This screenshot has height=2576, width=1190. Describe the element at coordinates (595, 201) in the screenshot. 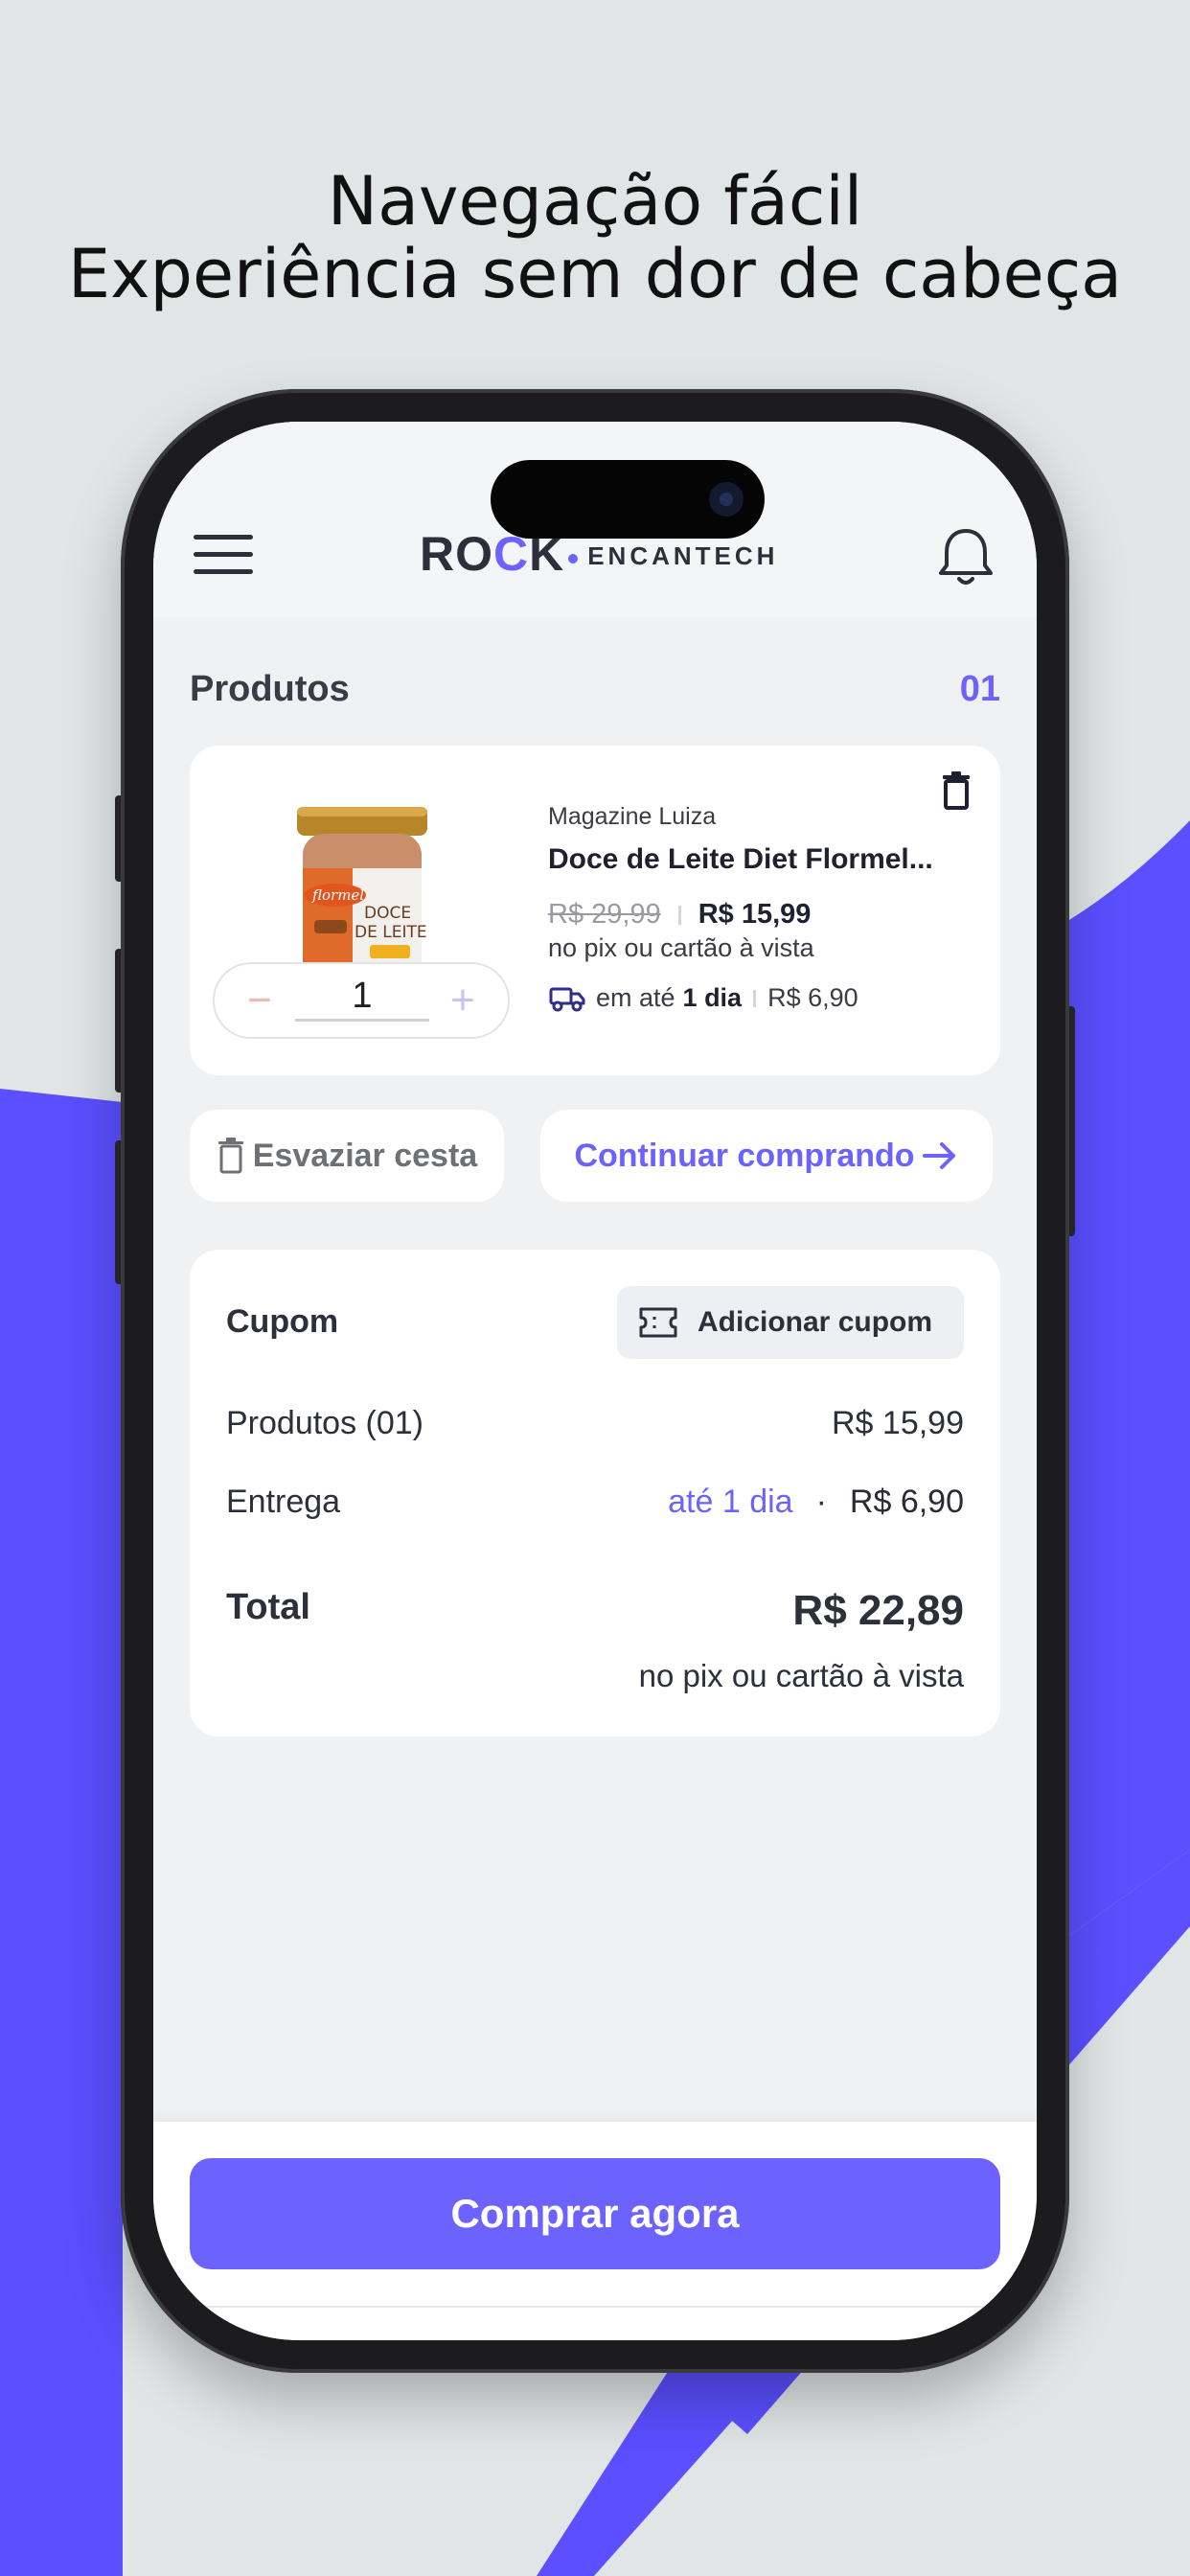

I see `headline-line-1: Navegação fácil` at that location.